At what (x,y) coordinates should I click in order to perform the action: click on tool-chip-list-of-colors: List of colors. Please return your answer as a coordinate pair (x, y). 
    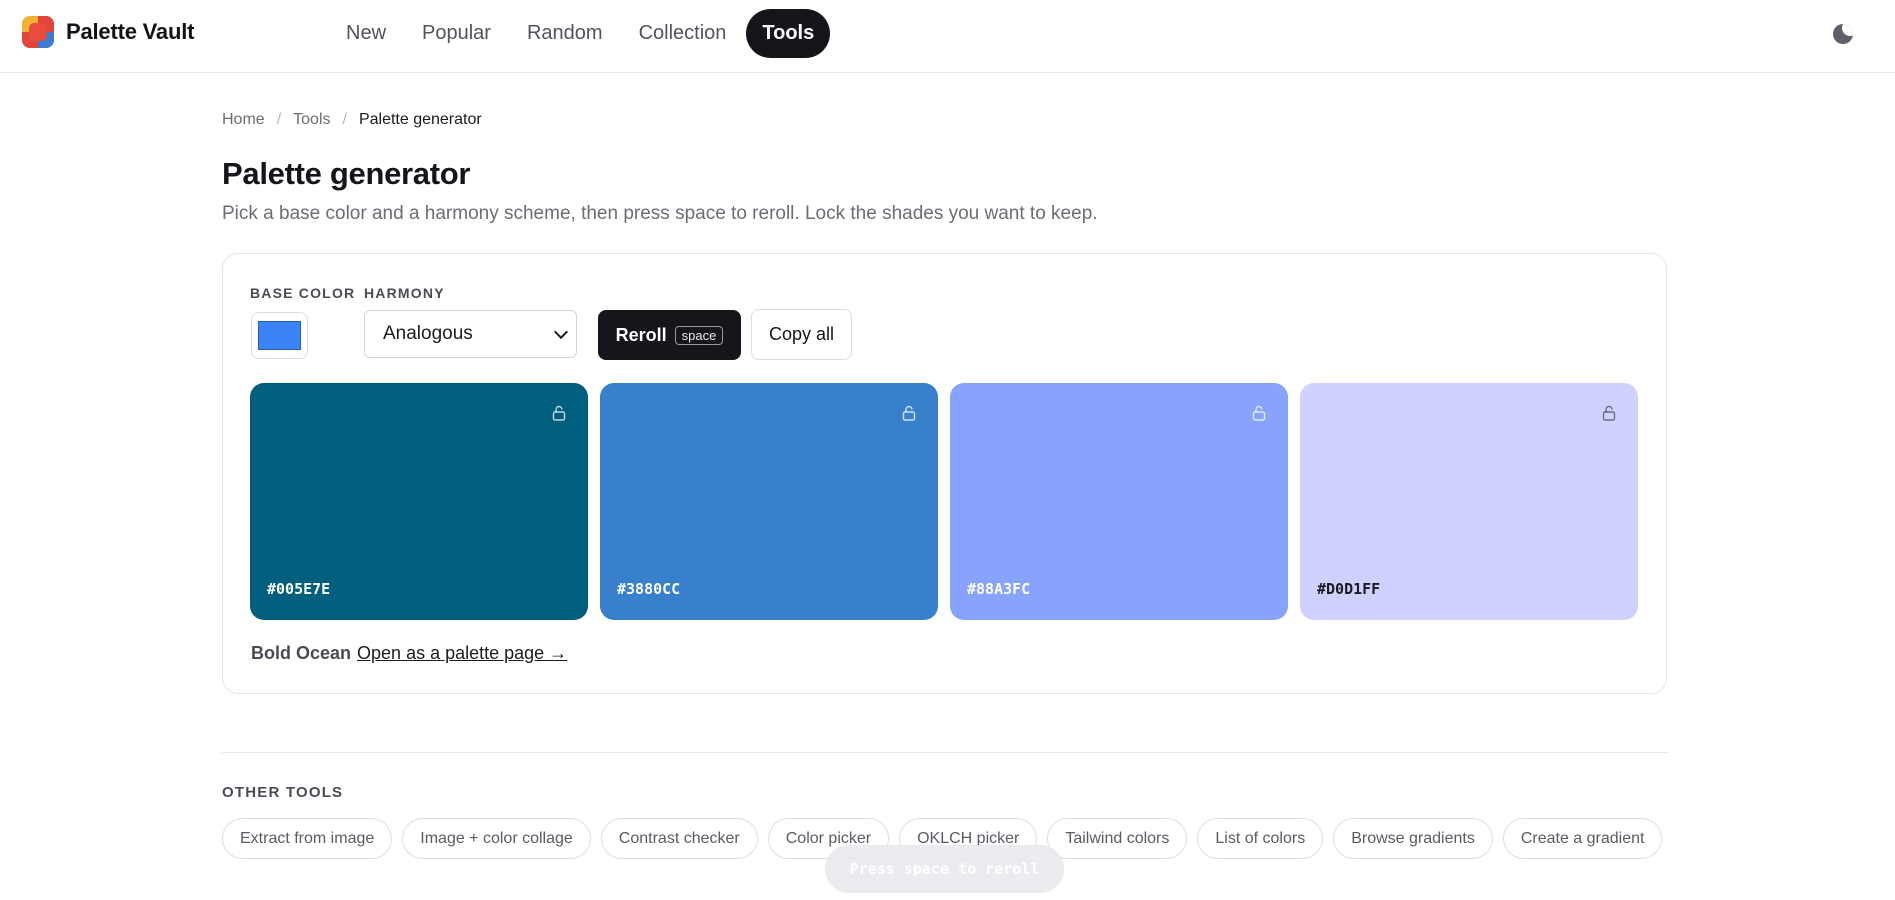
    Looking at the image, I should click on (1260, 838).